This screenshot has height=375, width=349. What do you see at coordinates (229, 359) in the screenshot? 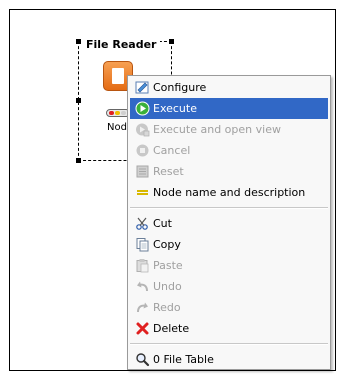
I see `menu-item-file-table: 0 File Table` at bounding box center [229, 359].